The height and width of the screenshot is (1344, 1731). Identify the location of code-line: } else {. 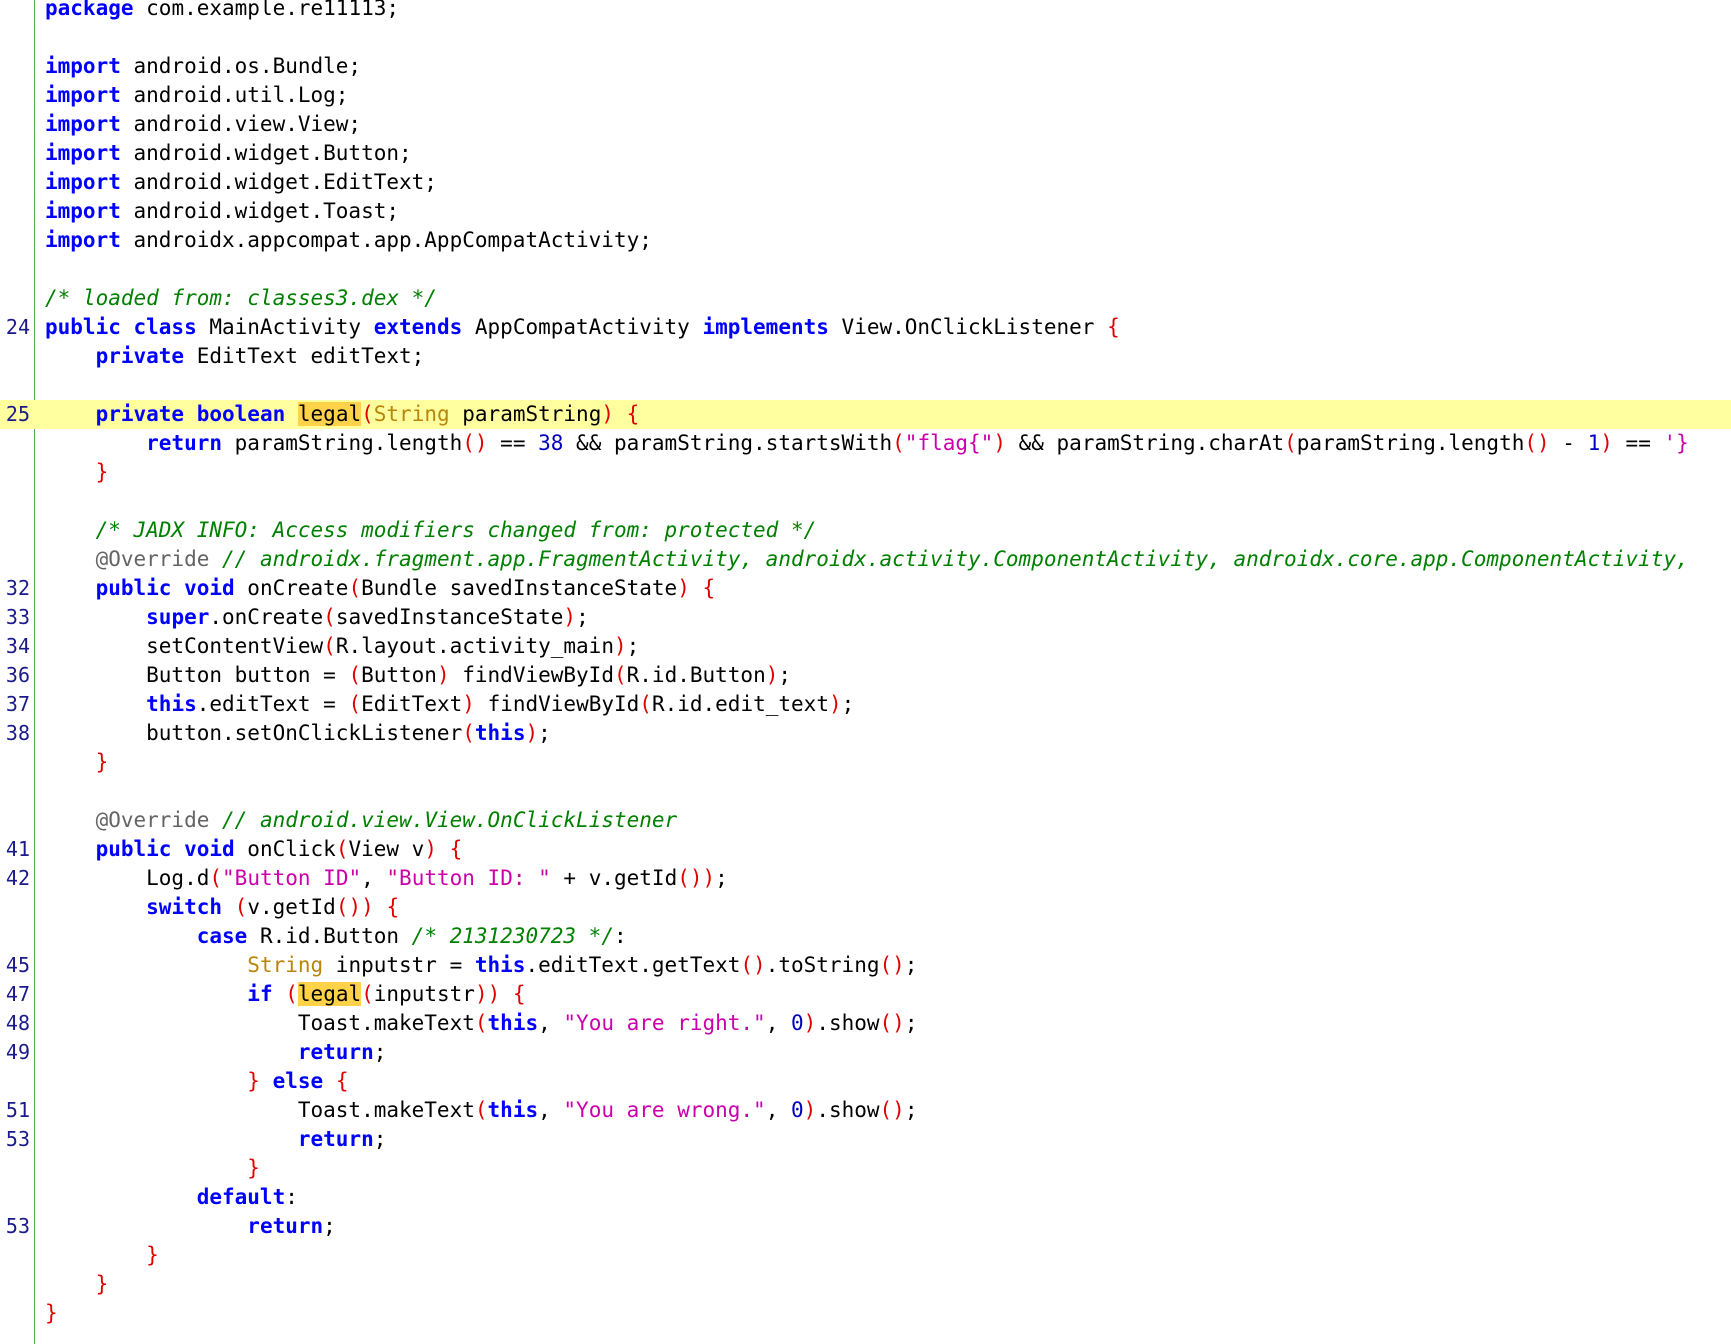
(865, 1081).